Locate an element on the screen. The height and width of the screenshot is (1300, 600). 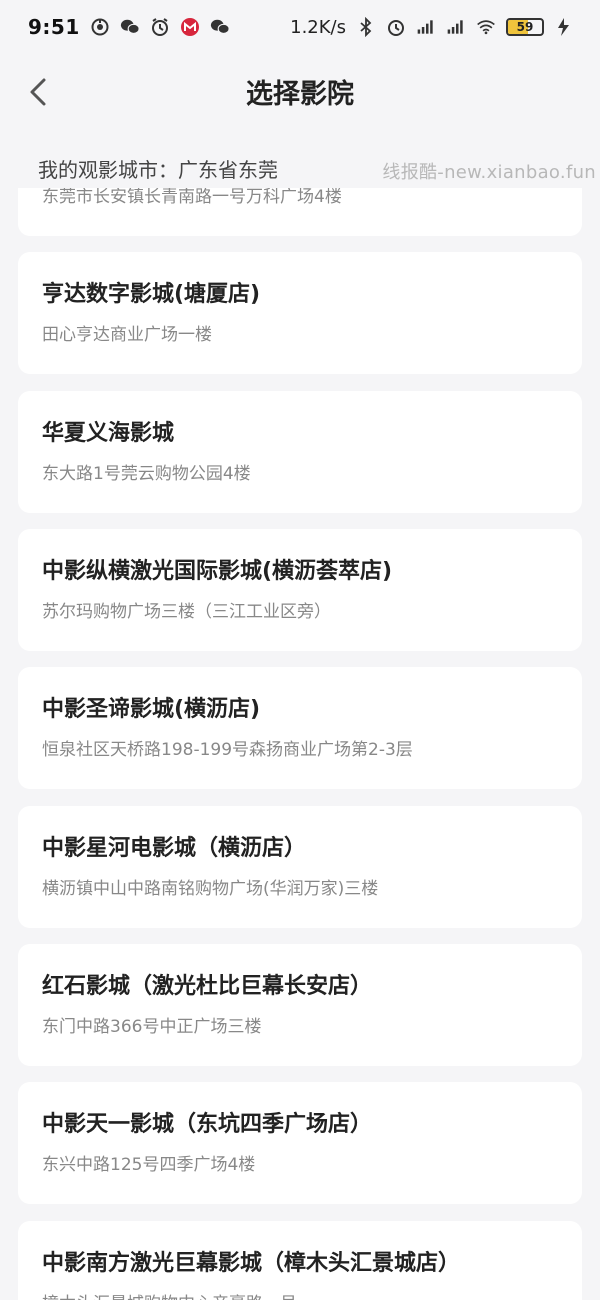
battery-icon: 59 is located at coordinates (525, 27).